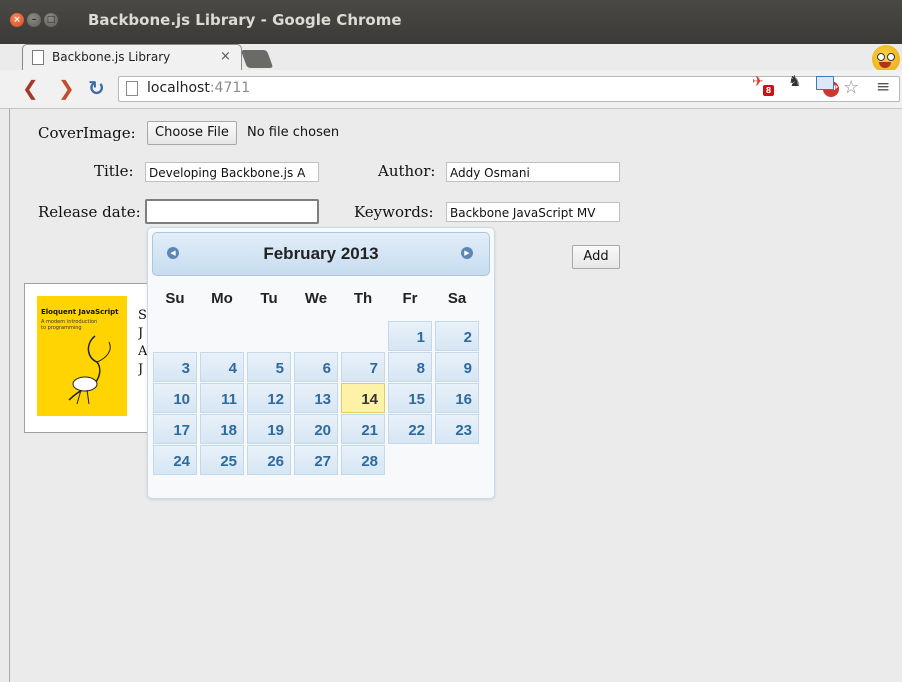 The width and height of the screenshot is (902, 682). Describe the element at coordinates (293, 132) in the screenshot. I see `no-file-text: No file chosen` at that location.